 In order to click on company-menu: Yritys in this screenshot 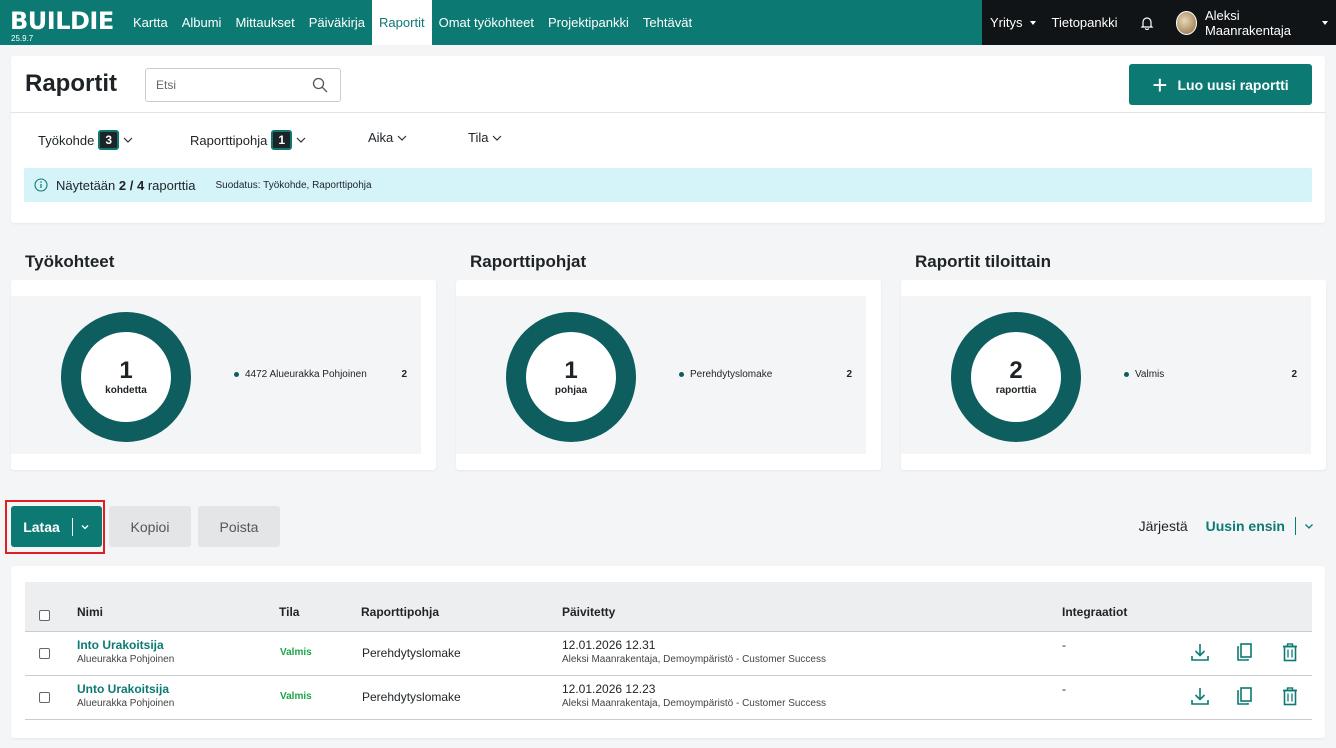, I will do `click(1013, 22)`.